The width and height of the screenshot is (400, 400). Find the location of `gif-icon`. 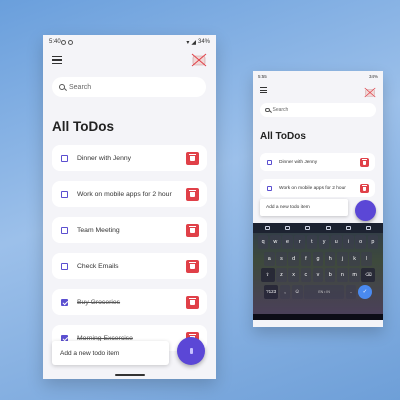

gif-icon is located at coordinates (308, 228).